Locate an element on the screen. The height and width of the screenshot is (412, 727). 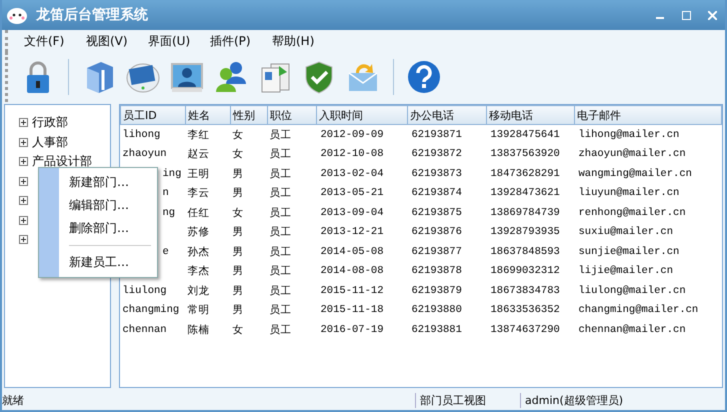
column-header: 姓名 is located at coordinates (208, 115).